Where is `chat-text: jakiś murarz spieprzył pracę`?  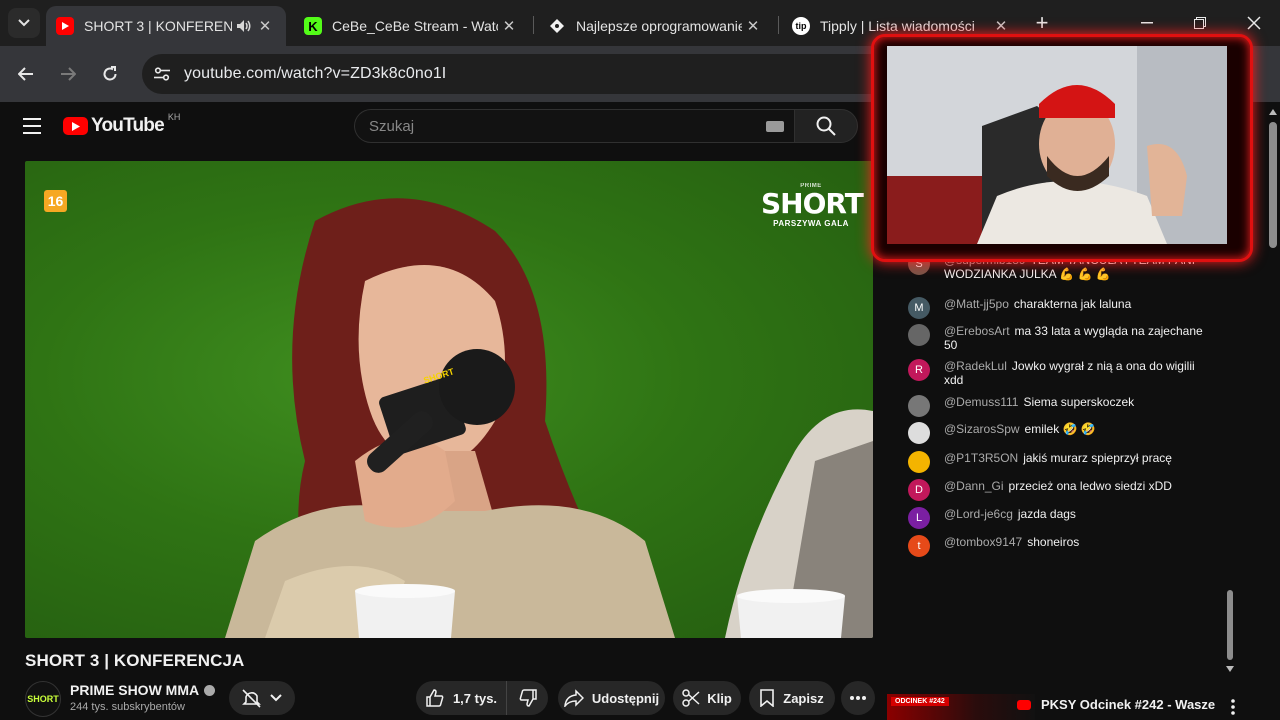 chat-text: jakiś murarz spieprzył pracę is located at coordinates (1097, 458).